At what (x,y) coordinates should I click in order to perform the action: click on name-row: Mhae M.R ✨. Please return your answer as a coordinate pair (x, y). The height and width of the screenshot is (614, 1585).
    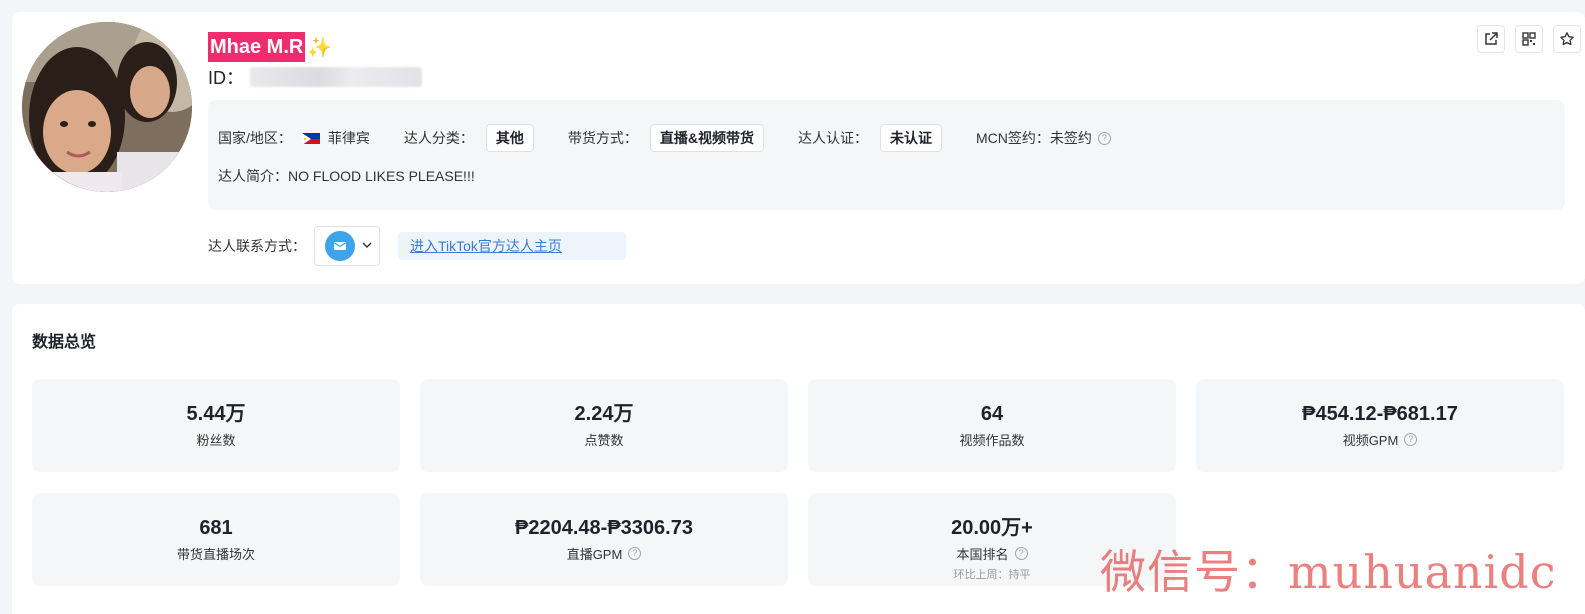
    Looking at the image, I should click on (270, 47).